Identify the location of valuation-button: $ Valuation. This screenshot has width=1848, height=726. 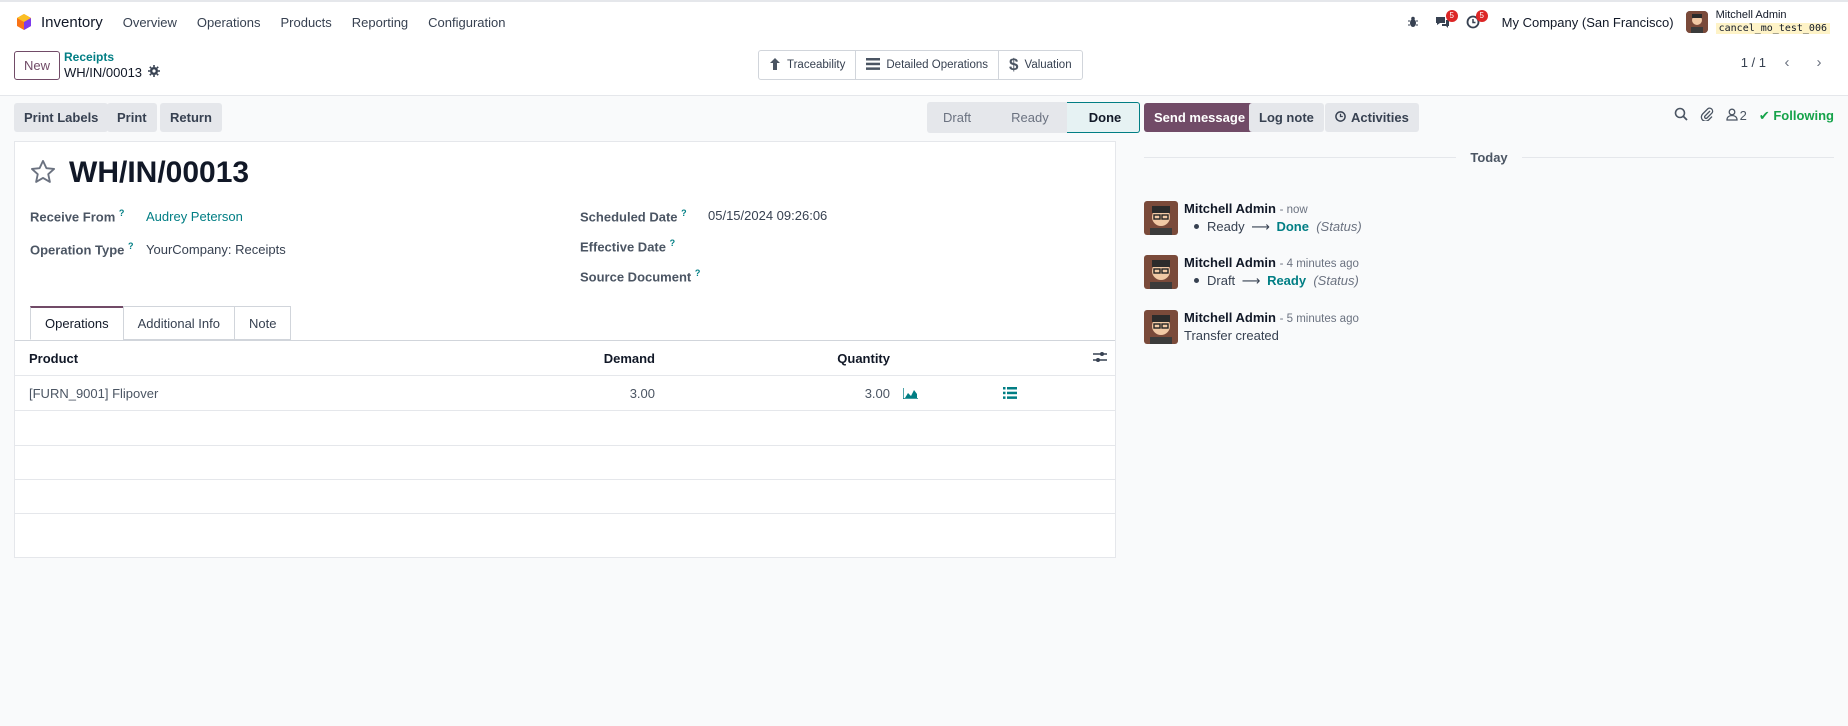
(1040, 65).